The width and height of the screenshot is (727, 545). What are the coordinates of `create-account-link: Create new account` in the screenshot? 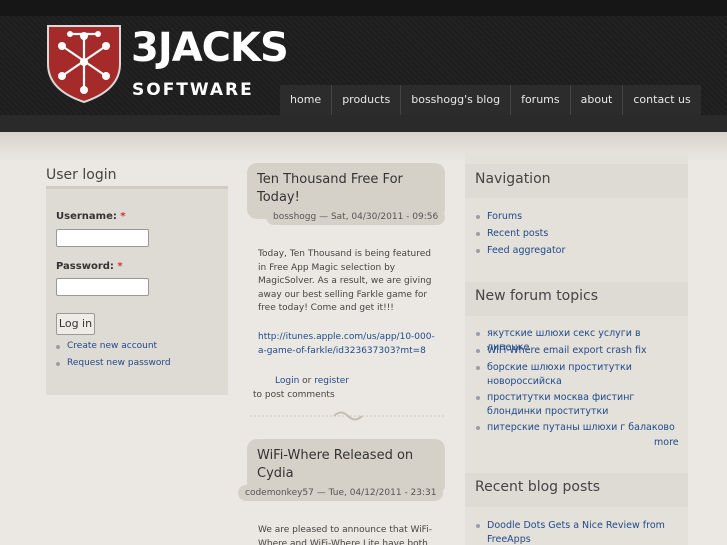 It's located at (112, 346).